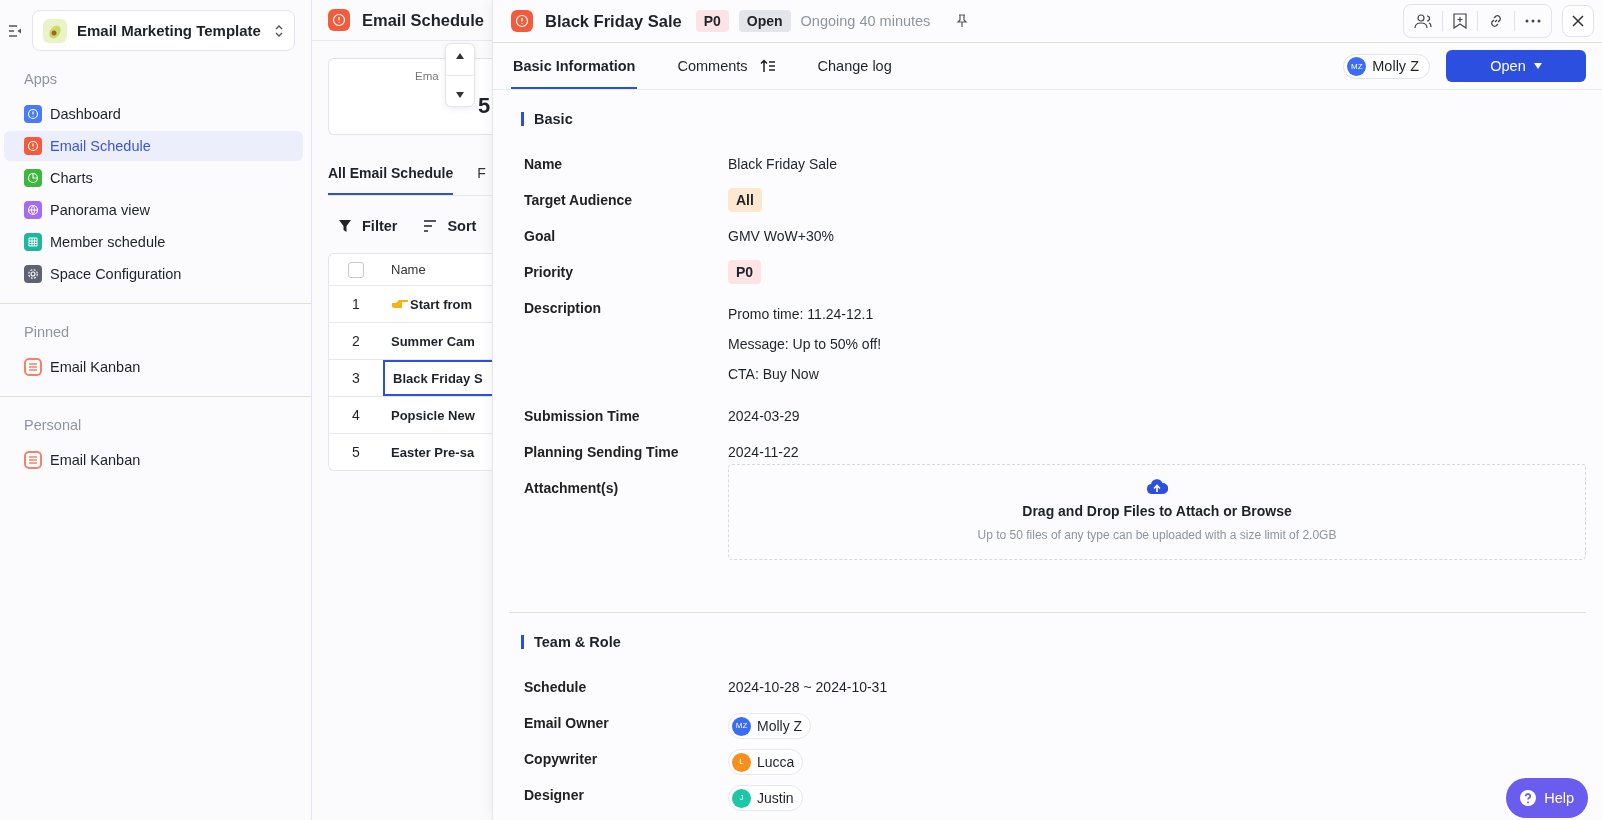 The image size is (1602, 820). Describe the element at coordinates (423, 20) in the screenshot. I see `view-title: Email Schedule` at that location.